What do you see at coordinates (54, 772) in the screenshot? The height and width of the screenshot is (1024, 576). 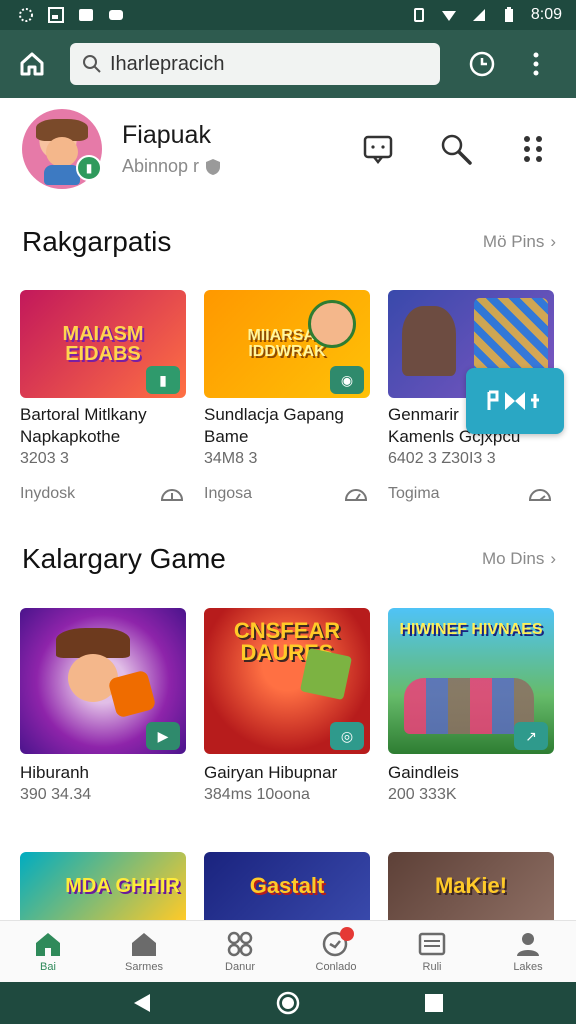 I see `card-title: Hiburanh` at bounding box center [54, 772].